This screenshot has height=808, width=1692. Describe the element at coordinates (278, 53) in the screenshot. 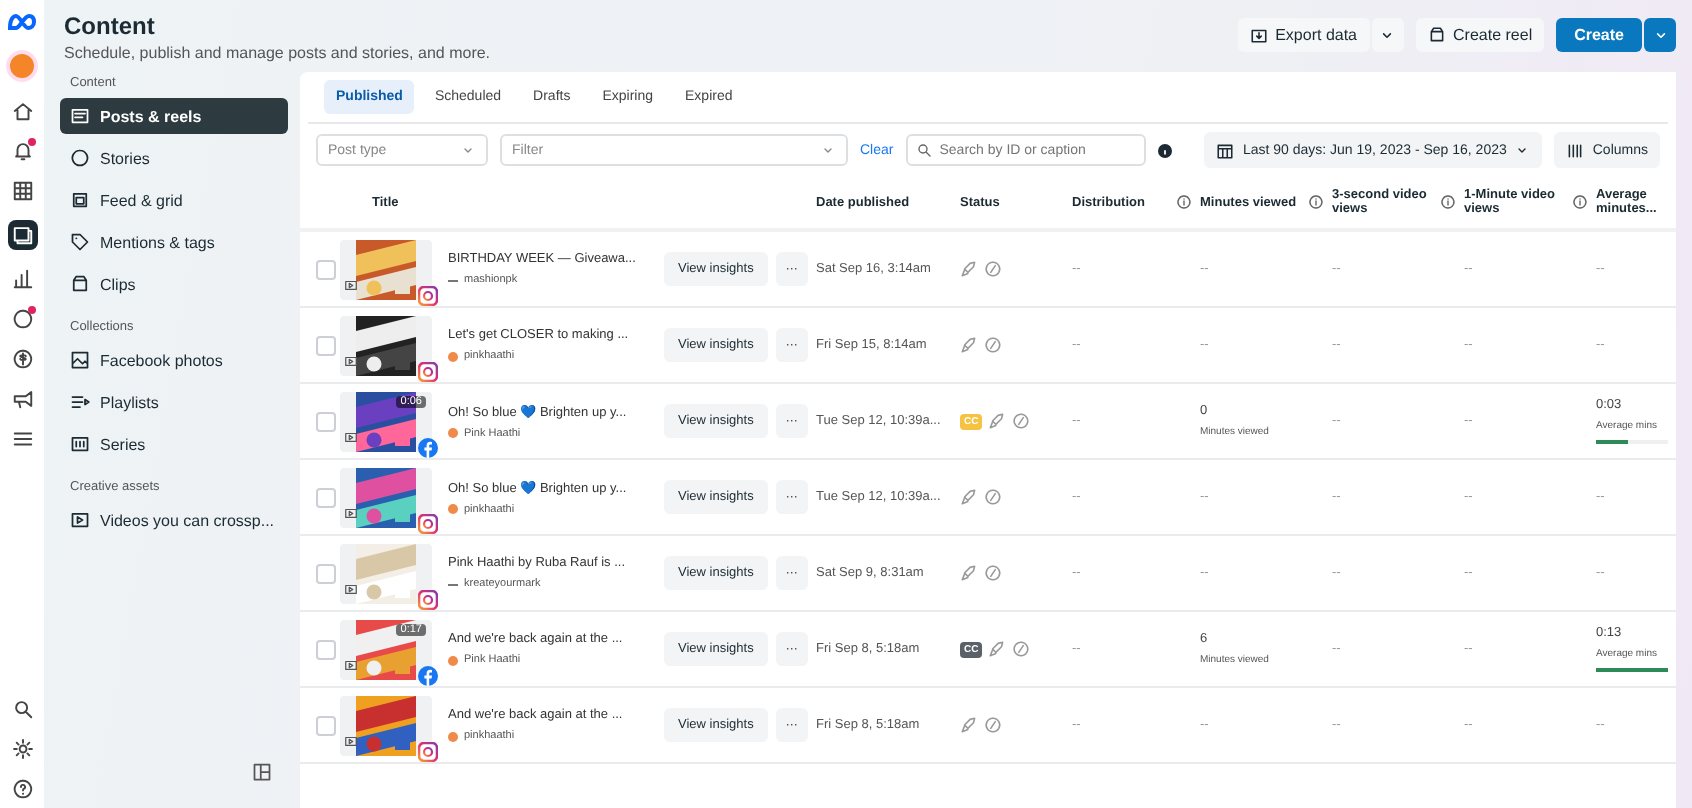

I see `page-subtitle: Schedule, publish and manage posts and stories, and more.` at that location.